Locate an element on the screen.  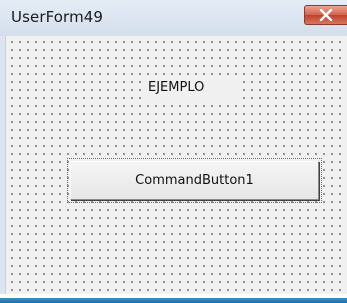
label-caption: EJEMPLO is located at coordinates (176, 87).